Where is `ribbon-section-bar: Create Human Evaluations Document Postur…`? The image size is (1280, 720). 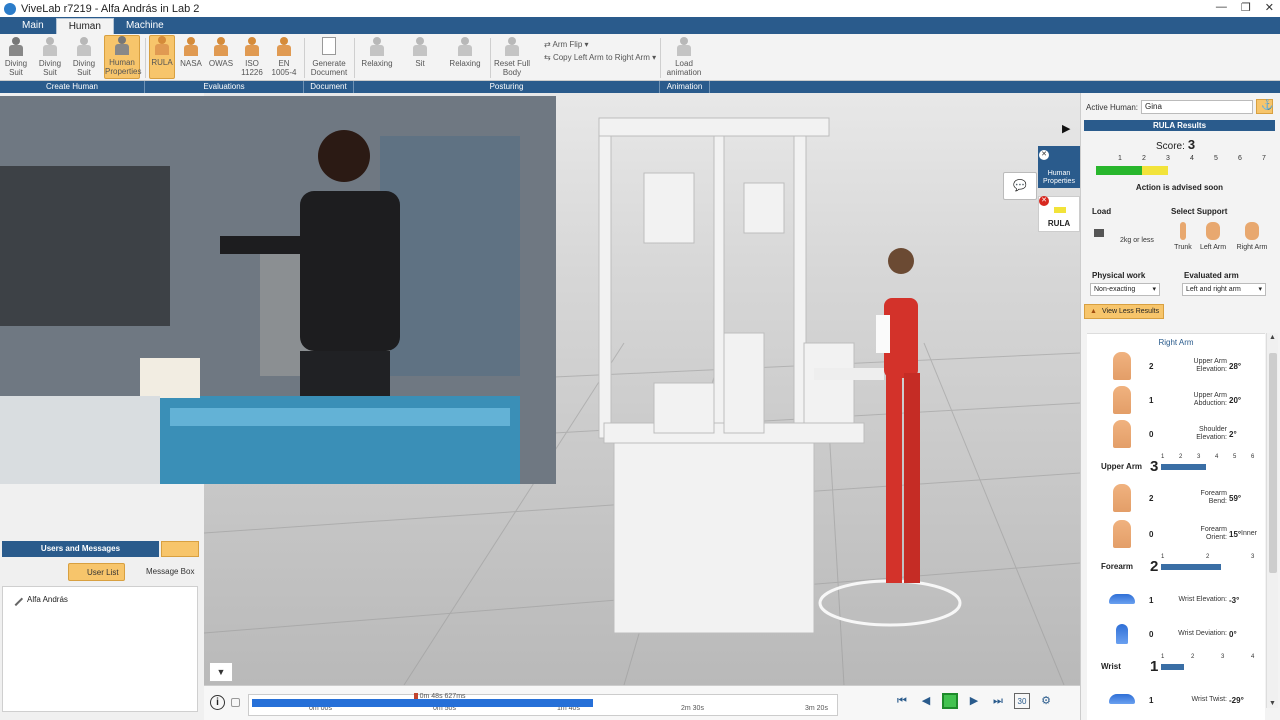 ribbon-section-bar: Create Human Evaluations Document Postur… is located at coordinates (640, 87).